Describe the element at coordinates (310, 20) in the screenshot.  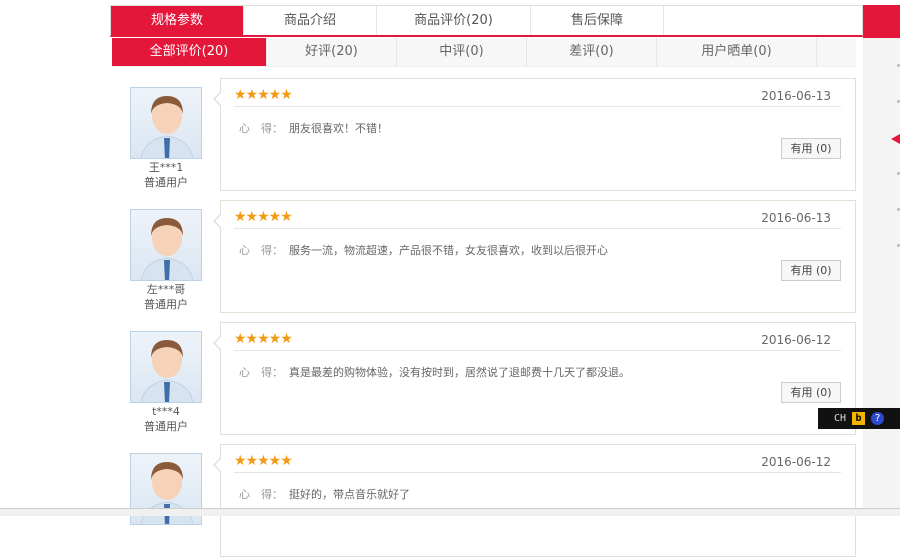
I see `tab-intro: 商品介绍` at that location.